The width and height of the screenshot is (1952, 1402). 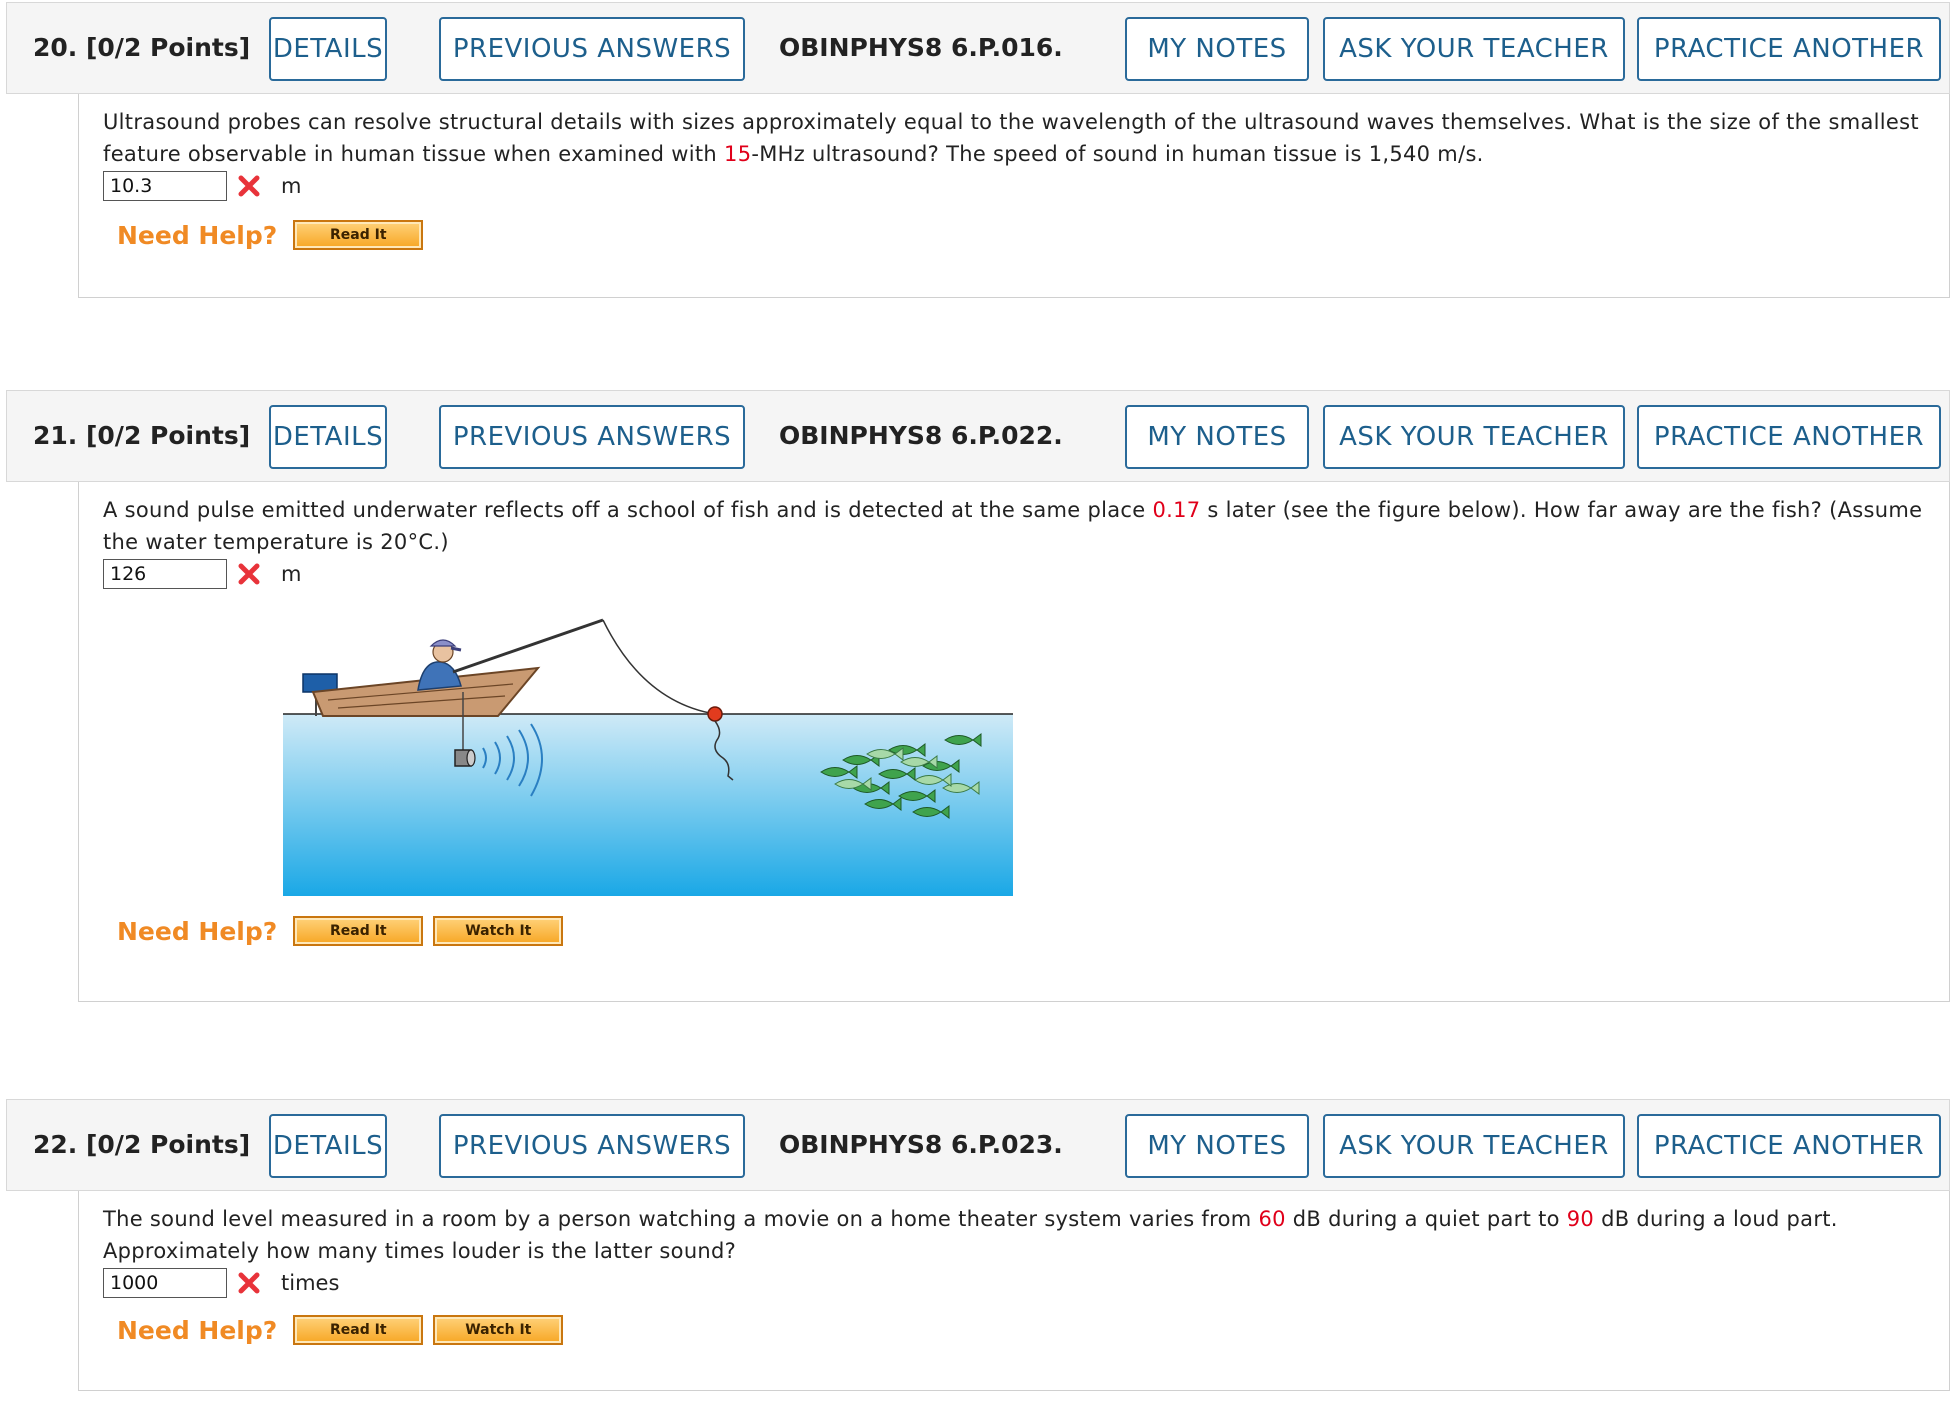 I want to click on answer-row: times, so click(x=221, y=1283).